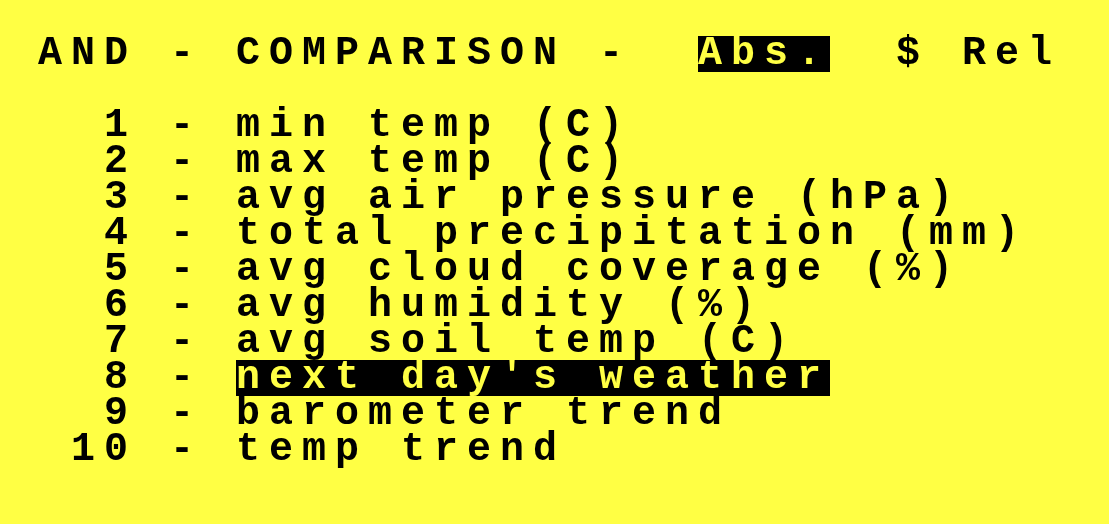  I want to click on option-number: 3, so click(120, 198).